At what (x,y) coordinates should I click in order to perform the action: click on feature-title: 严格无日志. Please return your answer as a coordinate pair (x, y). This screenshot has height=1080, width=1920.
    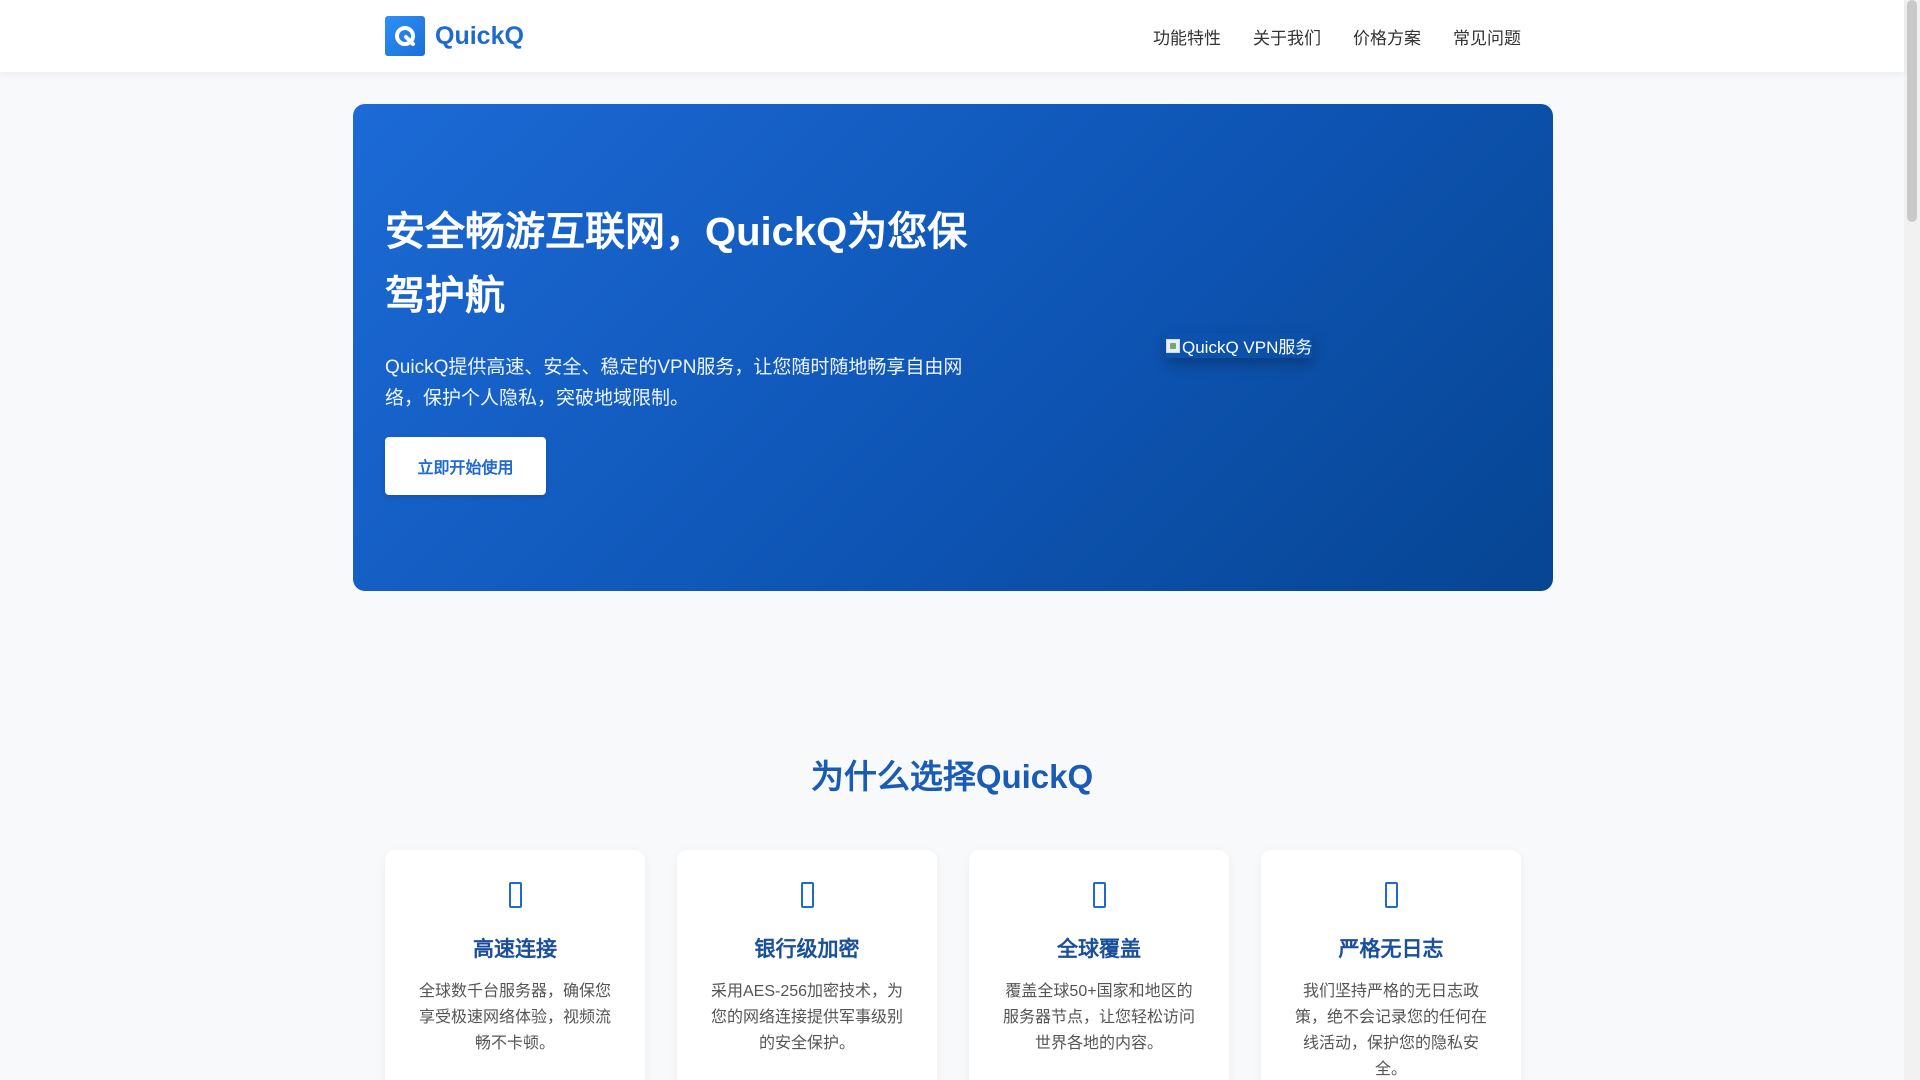
    Looking at the image, I should click on (1391, 949).